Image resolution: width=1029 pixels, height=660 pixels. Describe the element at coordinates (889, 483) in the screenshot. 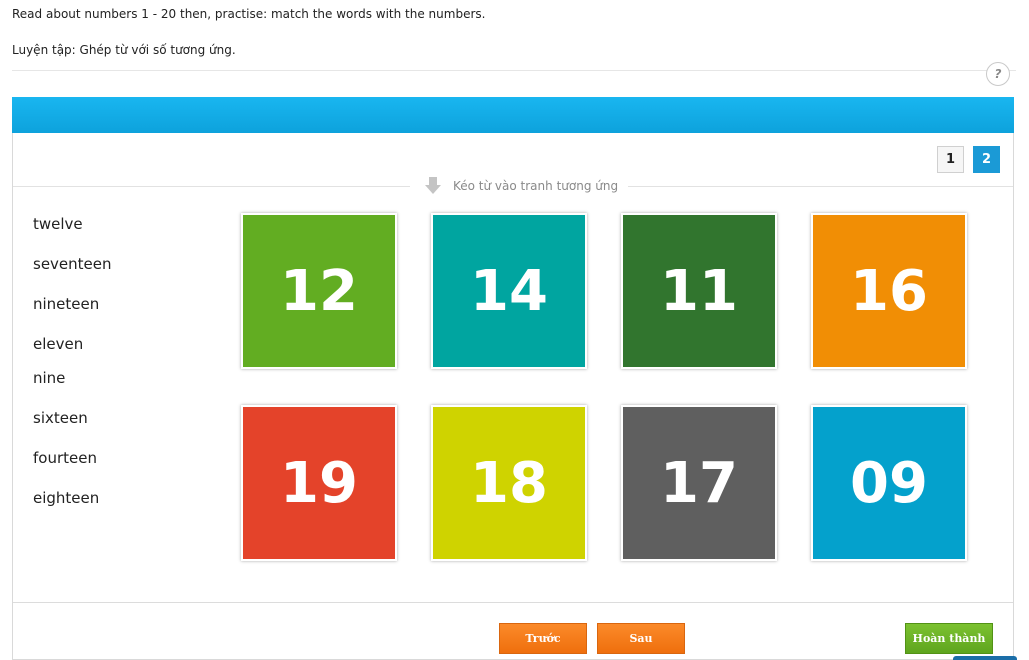

I see `number-tile: 09` at that location.